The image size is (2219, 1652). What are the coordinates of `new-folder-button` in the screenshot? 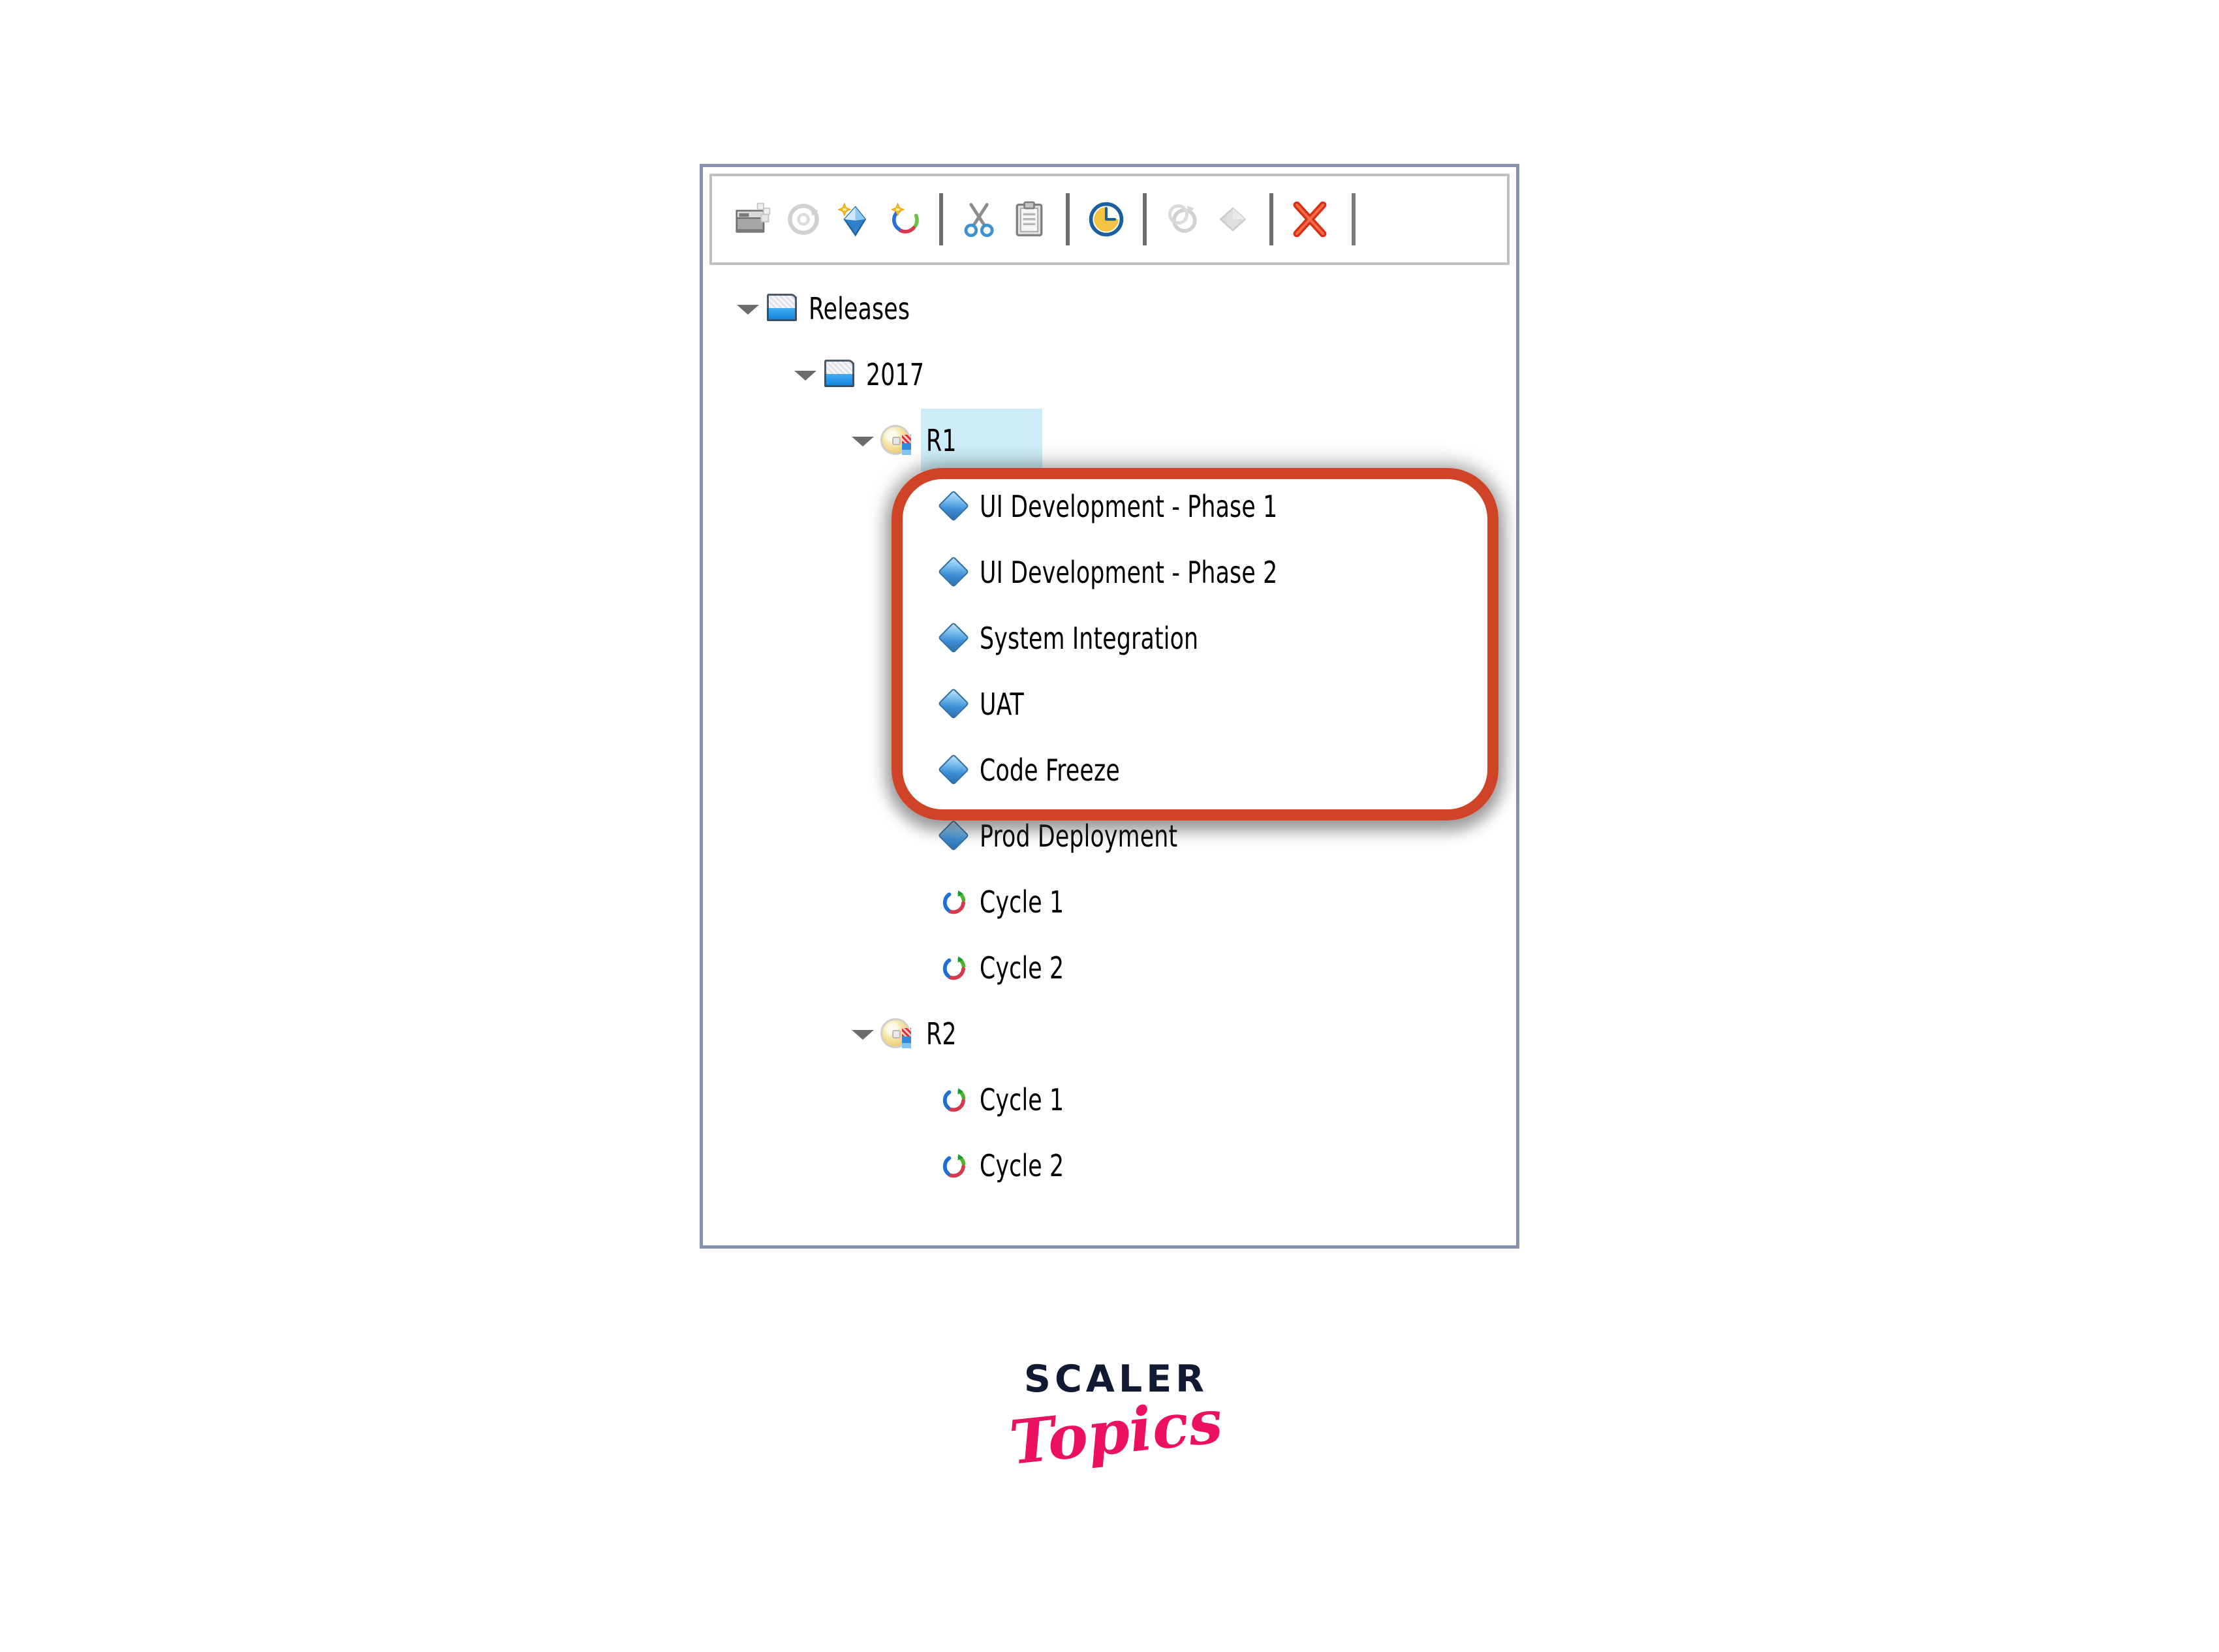 It's located at (754, 219).